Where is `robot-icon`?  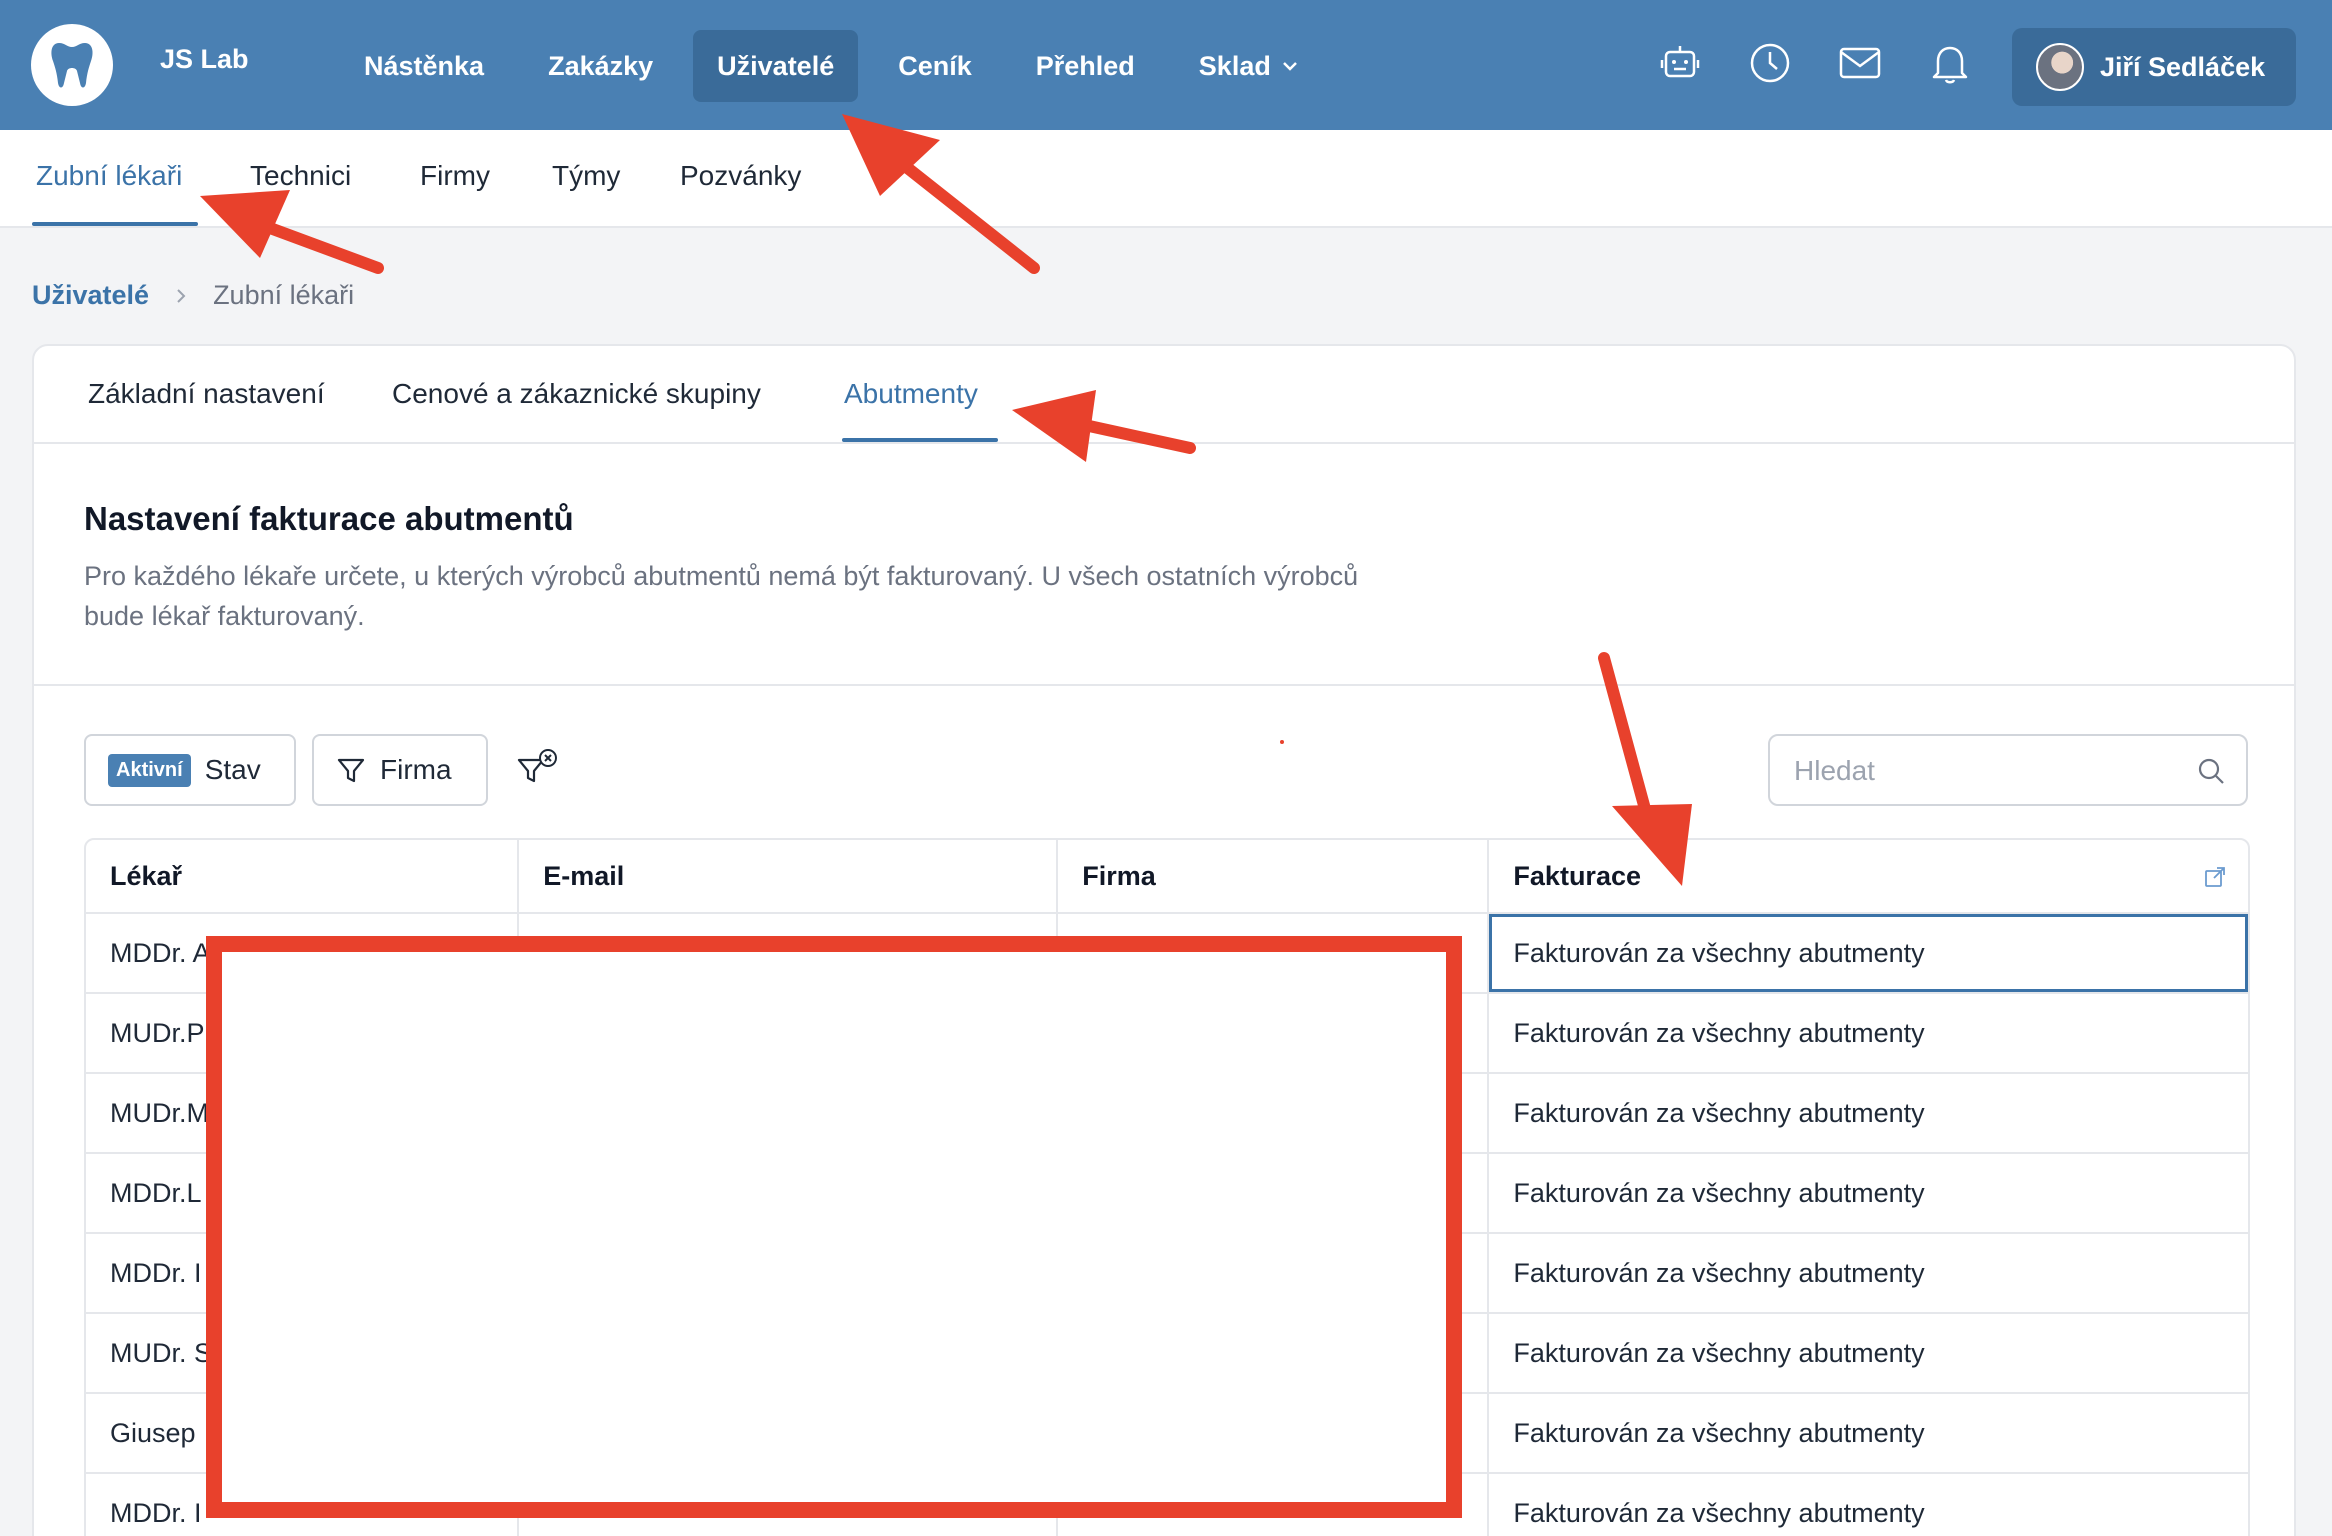
robot-icon is located at coordinates (1680, 63).